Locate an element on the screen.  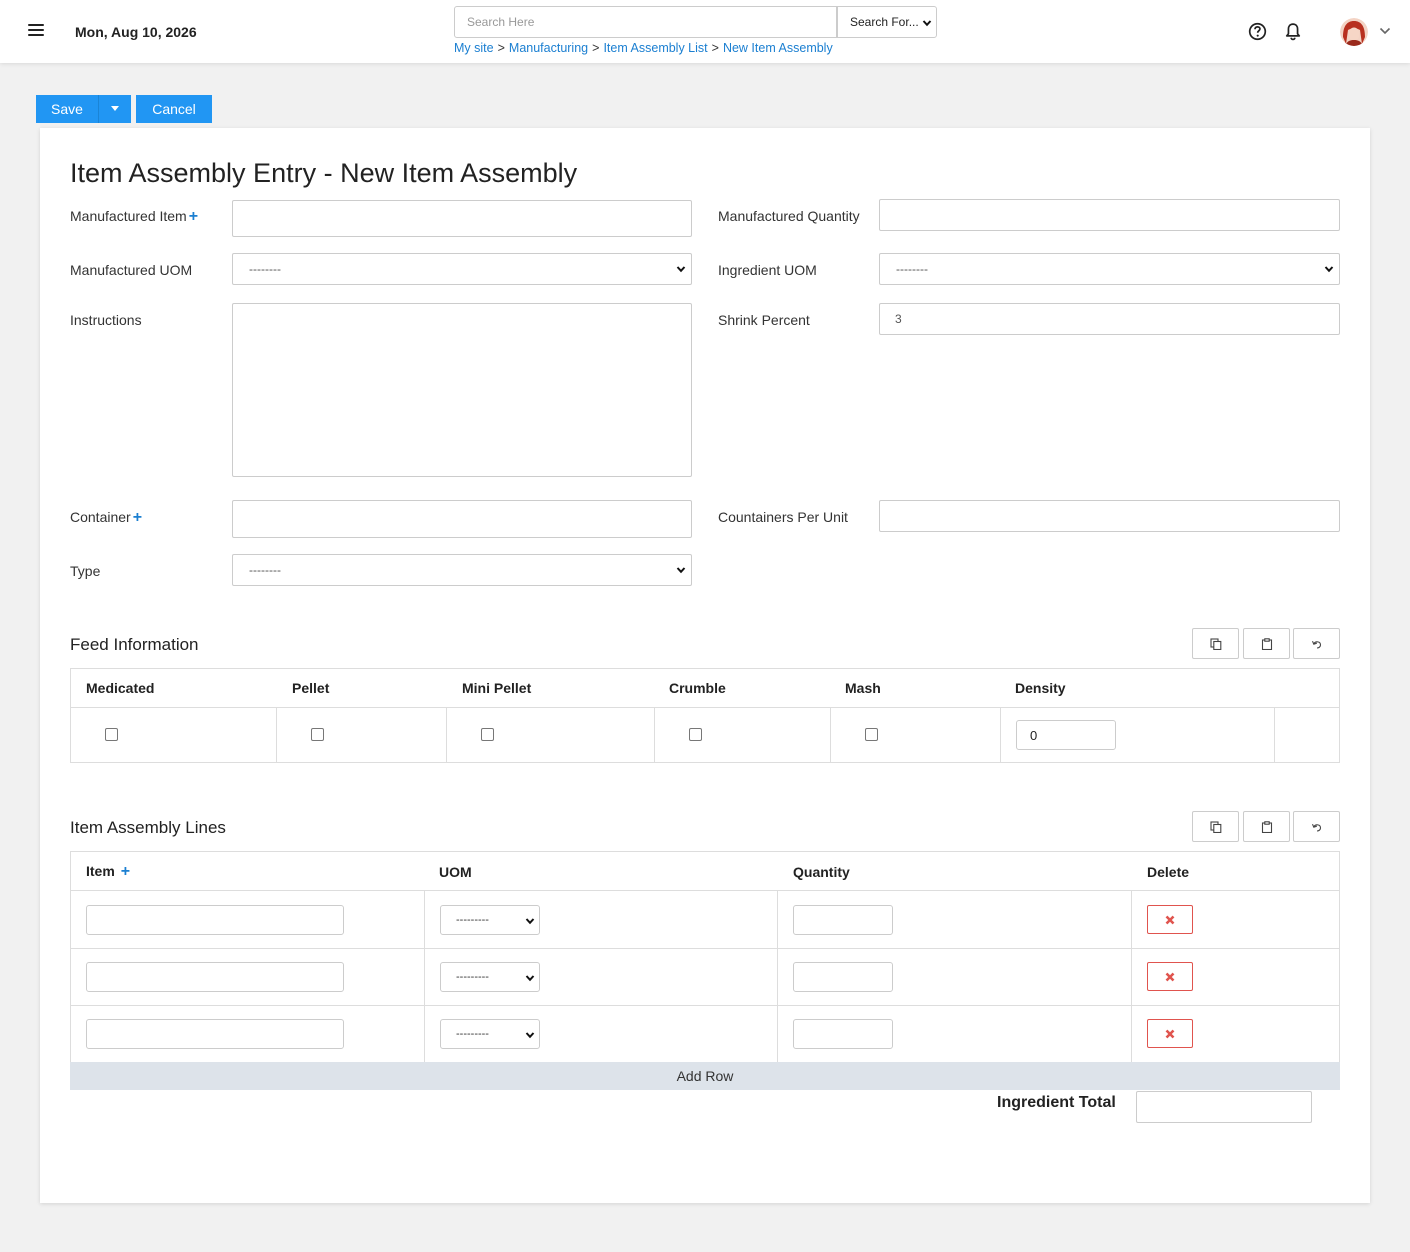
type-value: -------- is located at coordinates (265, 570).